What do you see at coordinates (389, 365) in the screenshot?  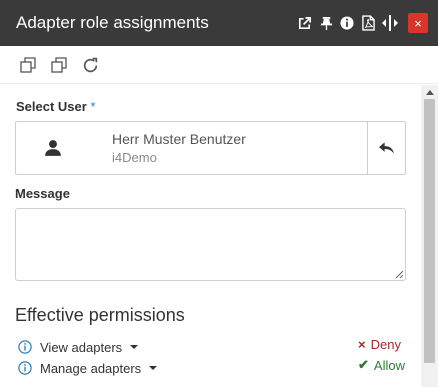 I see `allow-label: Allow` at bounding box center [389, 365].